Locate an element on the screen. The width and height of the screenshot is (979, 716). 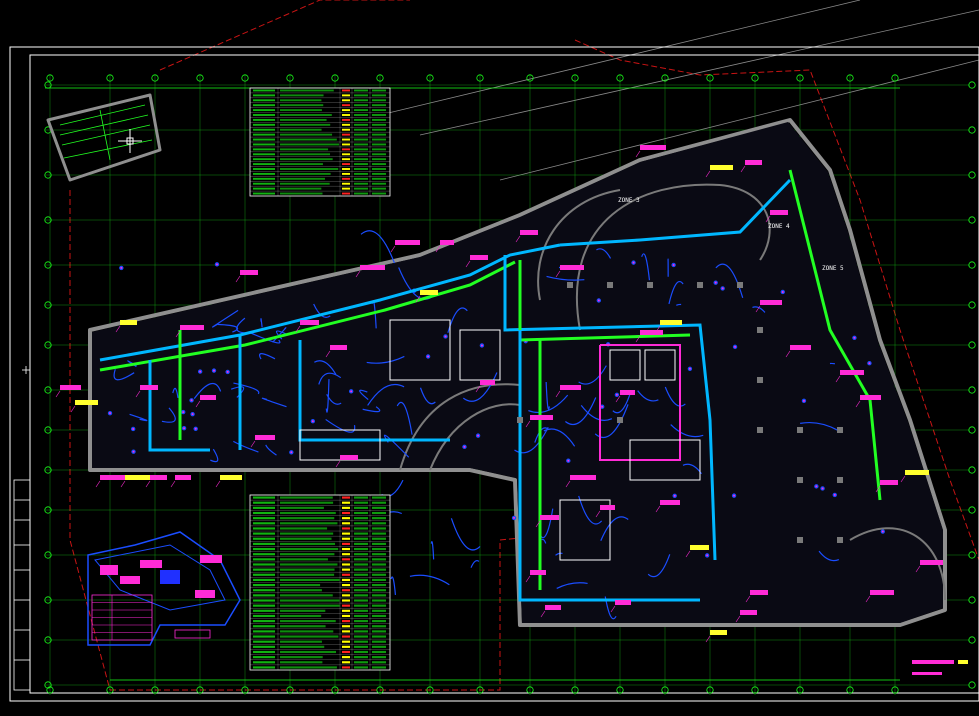
zone-label: ZONE 3 is located at coordinates (629, 200).